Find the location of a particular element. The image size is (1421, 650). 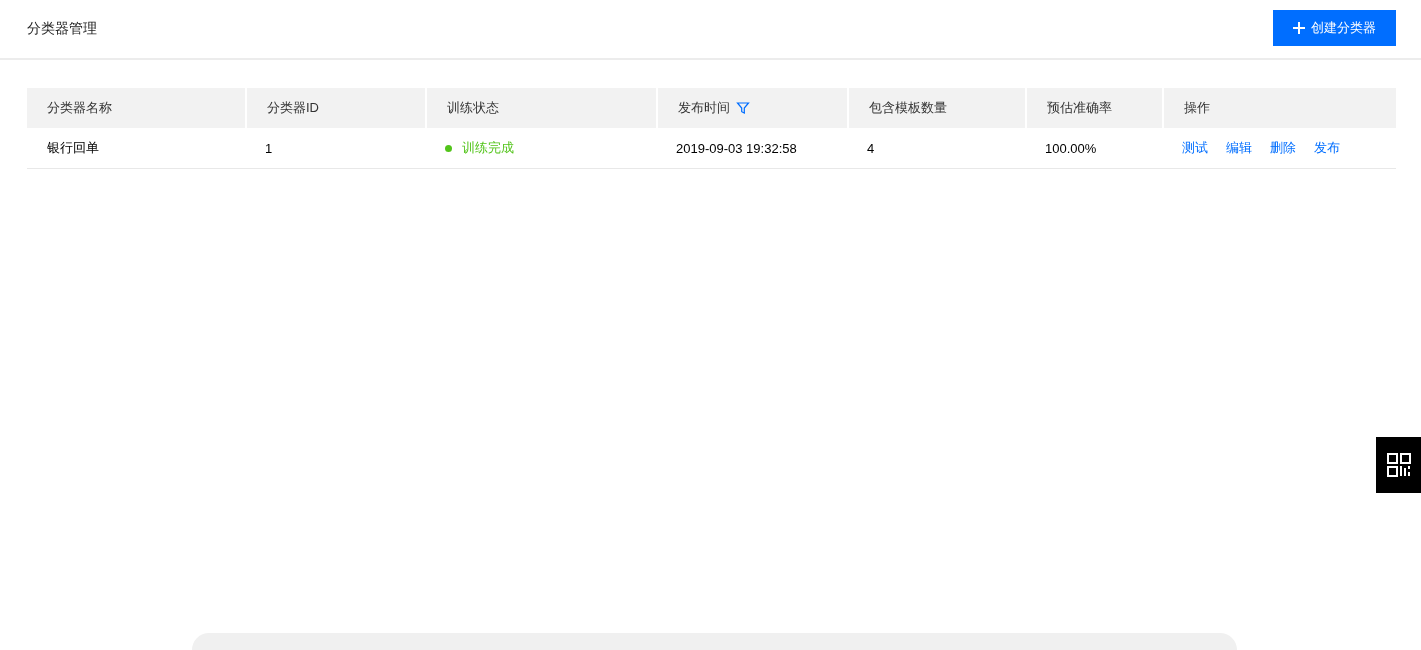

plus-icon is located at coordinates (1299, 28).